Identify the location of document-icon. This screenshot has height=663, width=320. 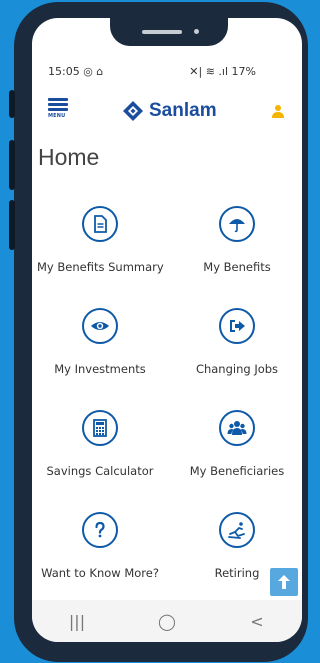
(100, 224).